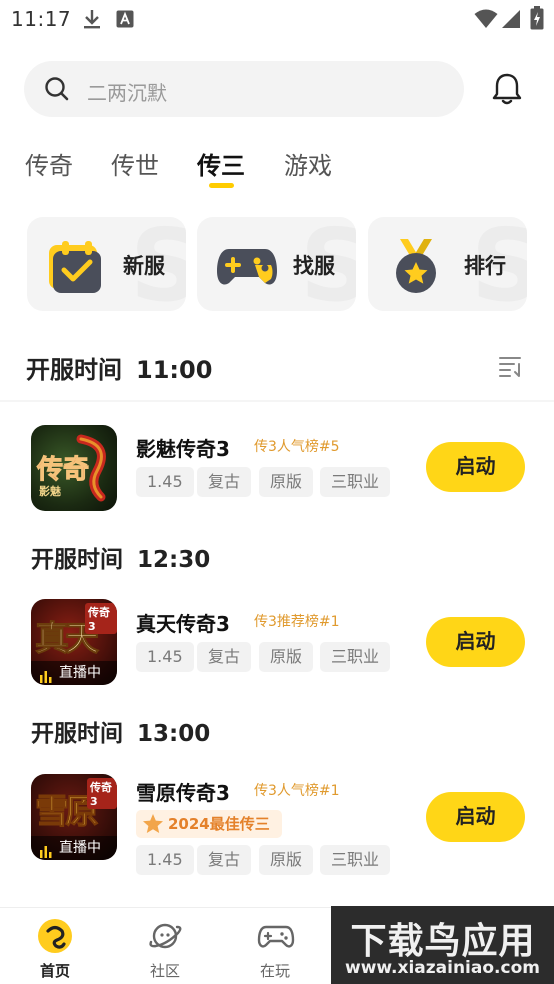 The height and width of the screenshot is (984, 554). I want to click on nav-community: 社区, so click(165, 946).